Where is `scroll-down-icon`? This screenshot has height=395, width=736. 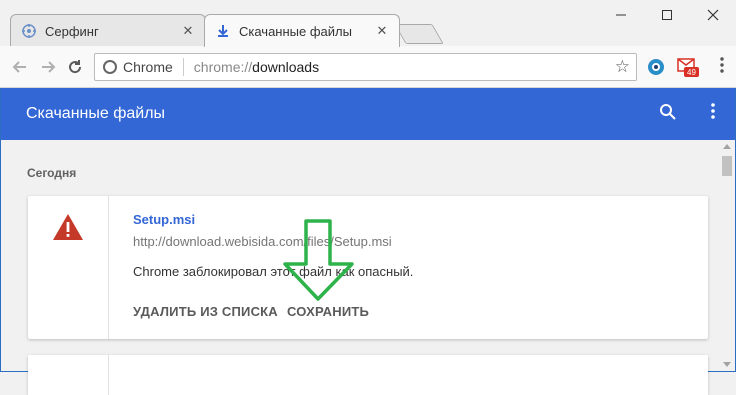
scroll-down-icon is located at coordinates (727, 364).